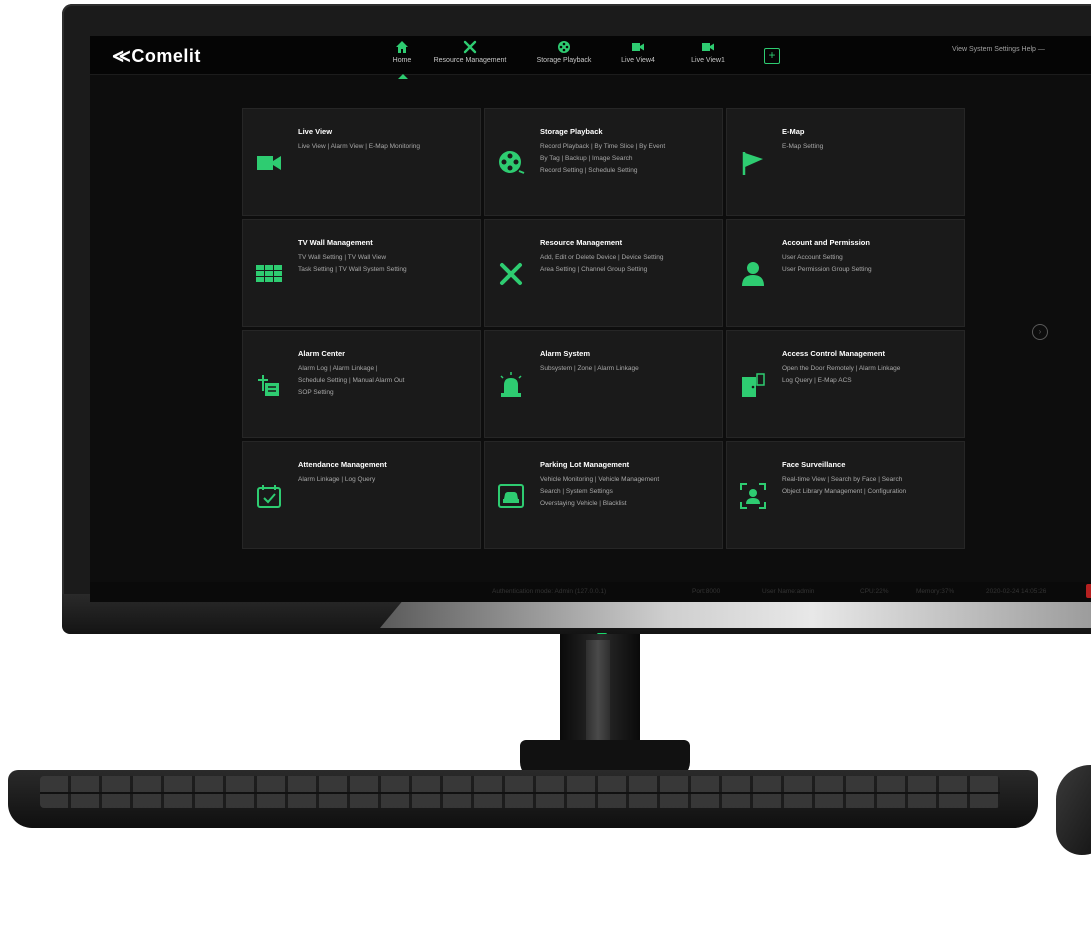  I want to click on alarm-center-icon, so click(268, 385).